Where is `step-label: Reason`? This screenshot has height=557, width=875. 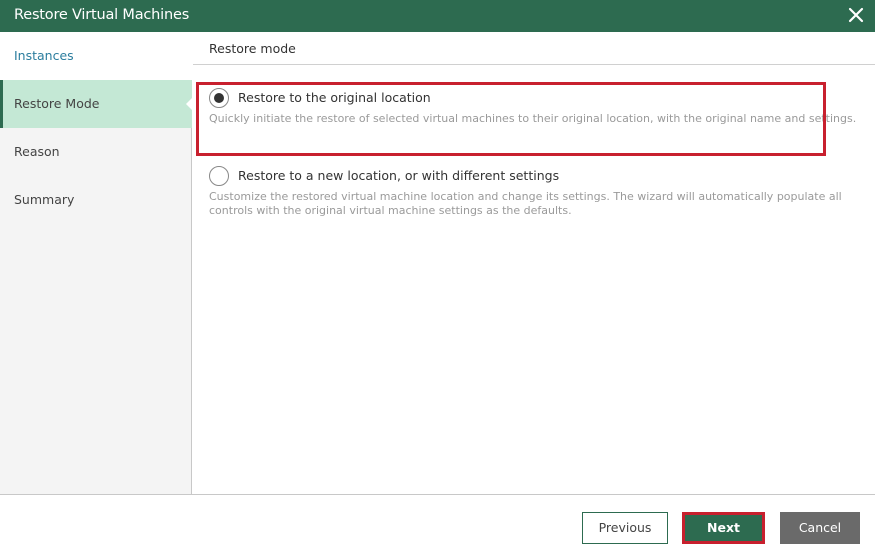
step-label: Reason is located at coordinates (37, 151).